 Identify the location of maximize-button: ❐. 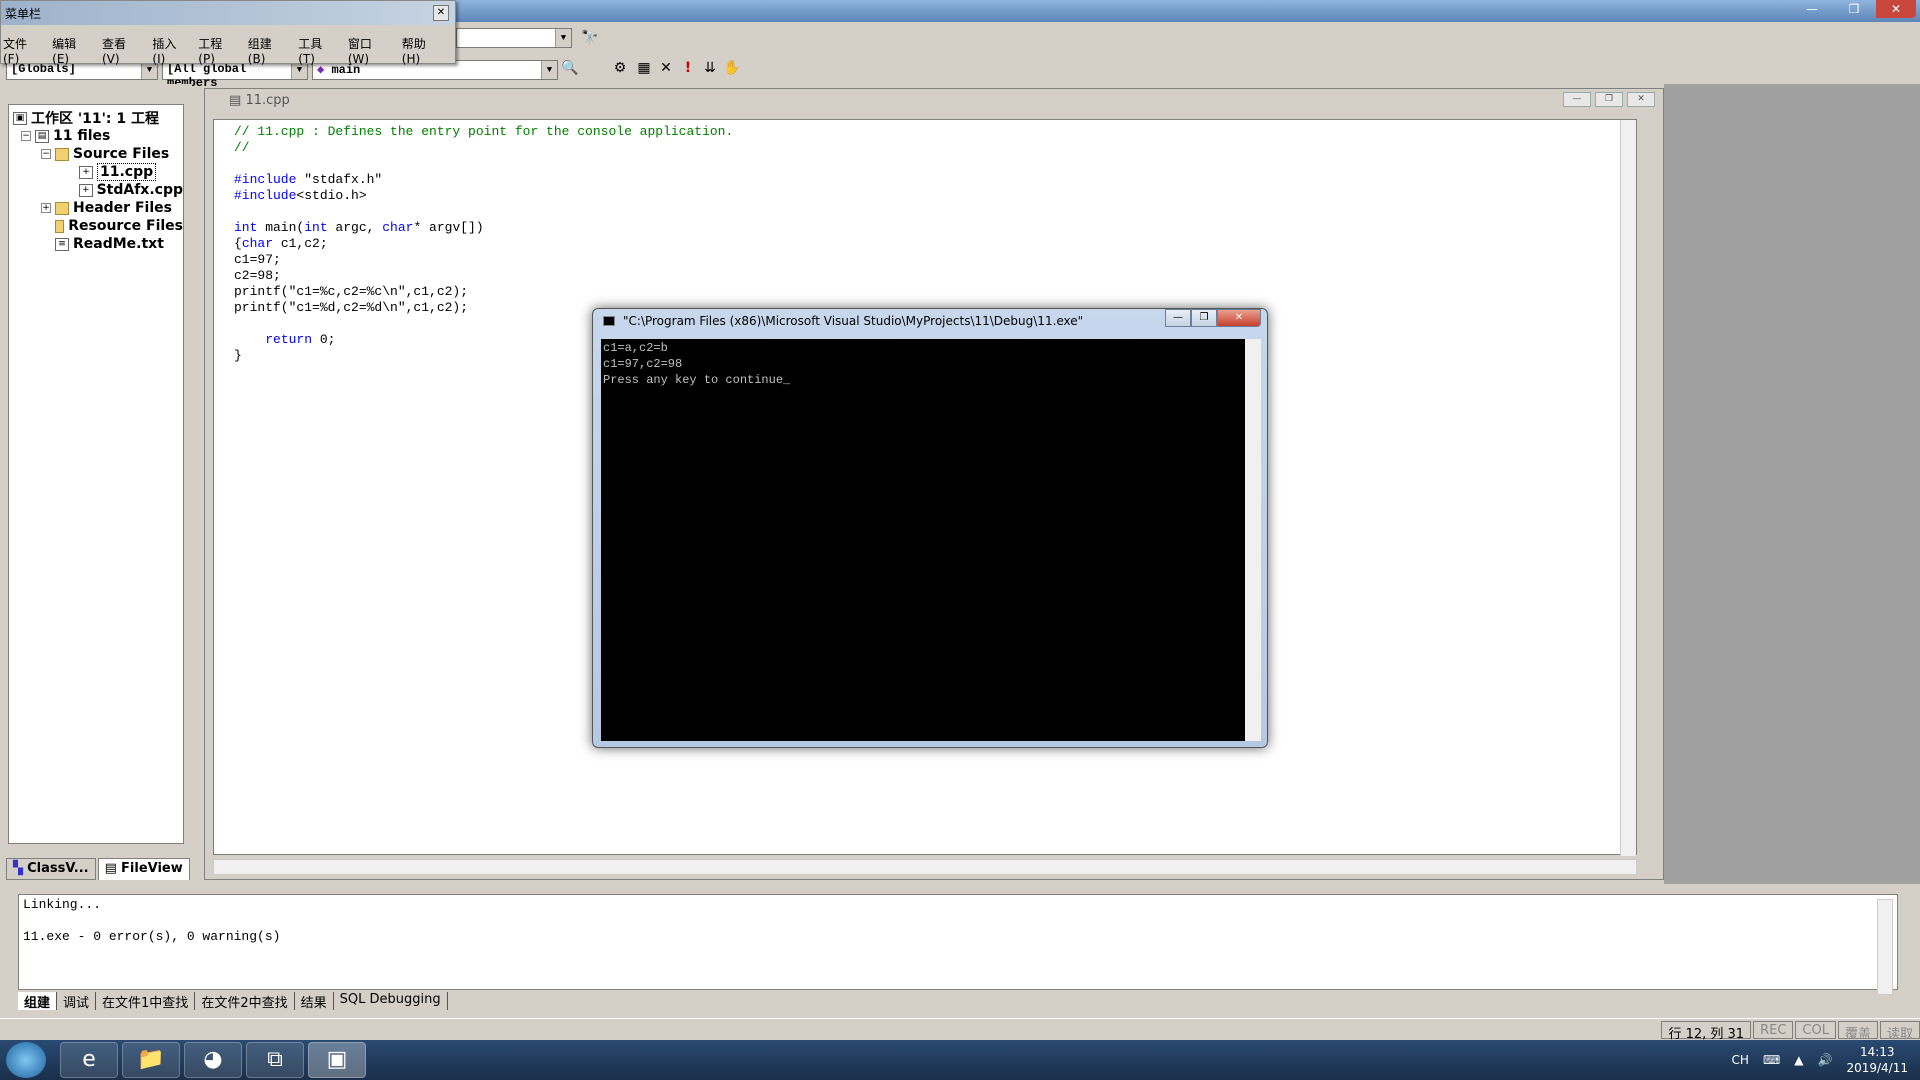
(1854, 9).